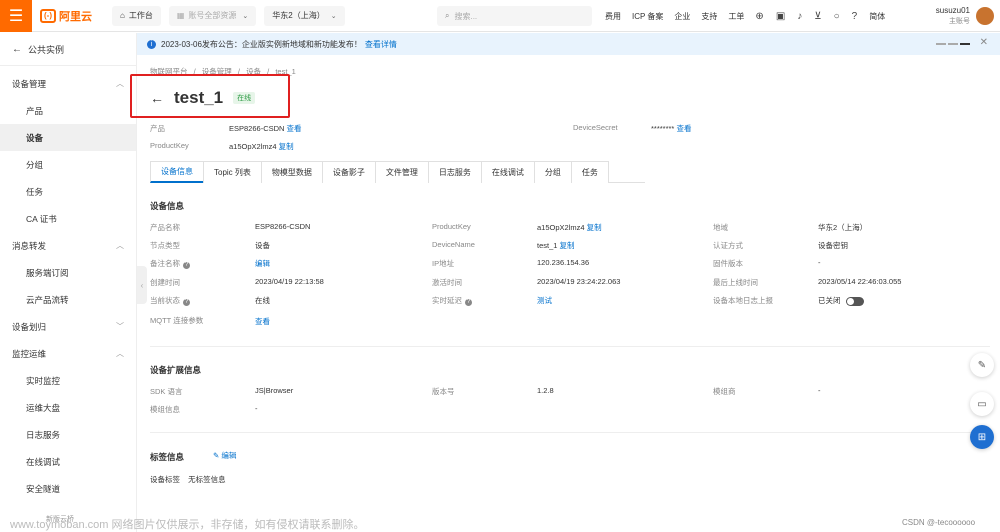  What do you see at coordinates (952, 10) in the screenshot?
I see `username: susuzu01` at bounding box center [952, 10].